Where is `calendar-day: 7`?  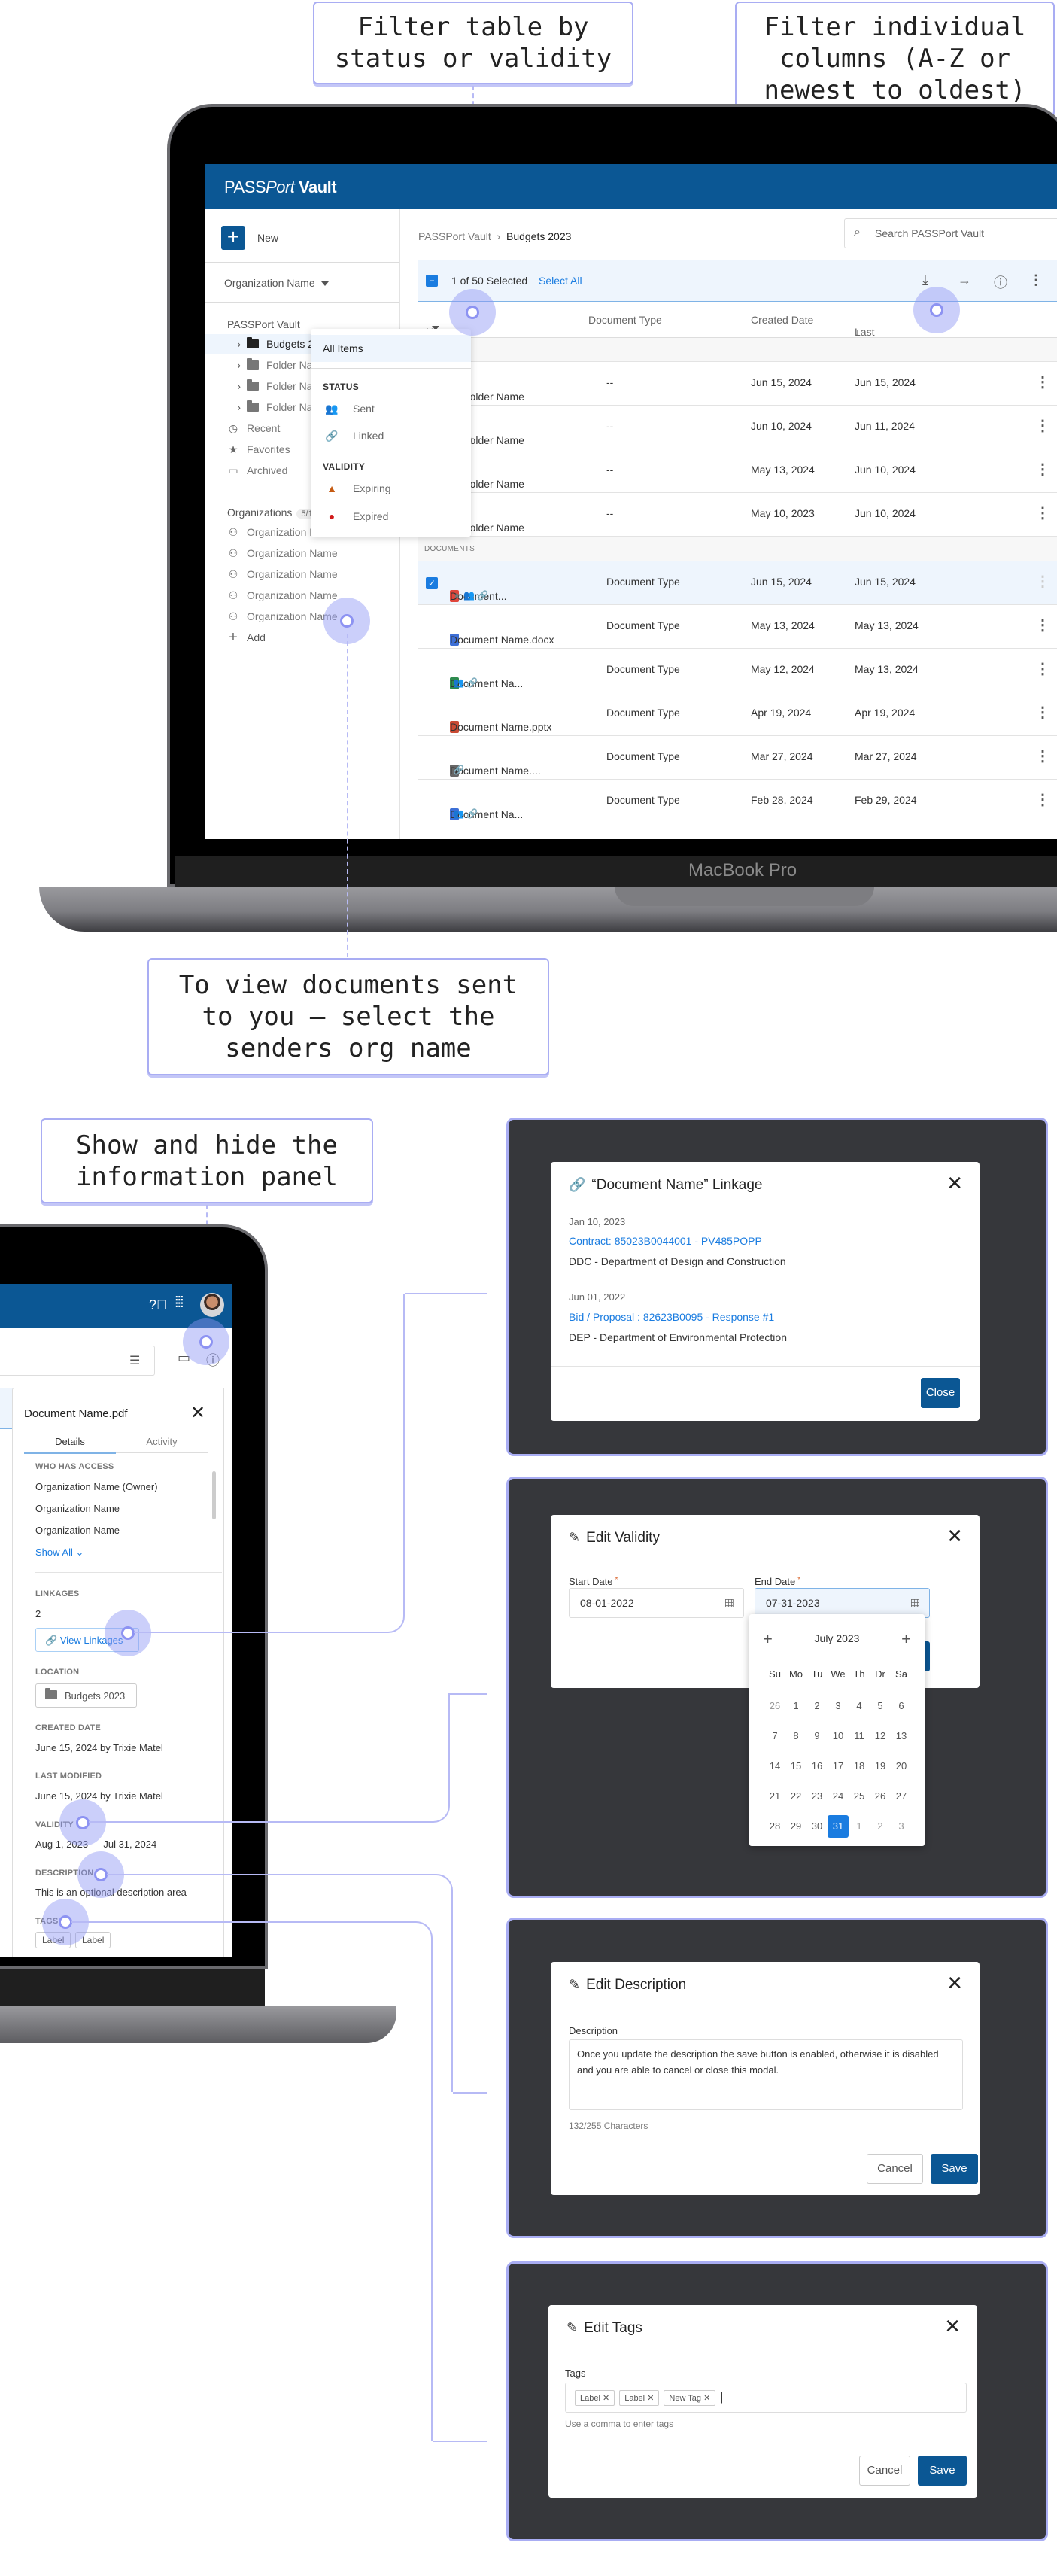
calendar-day: 7 is located at coordinates (774, 1736).